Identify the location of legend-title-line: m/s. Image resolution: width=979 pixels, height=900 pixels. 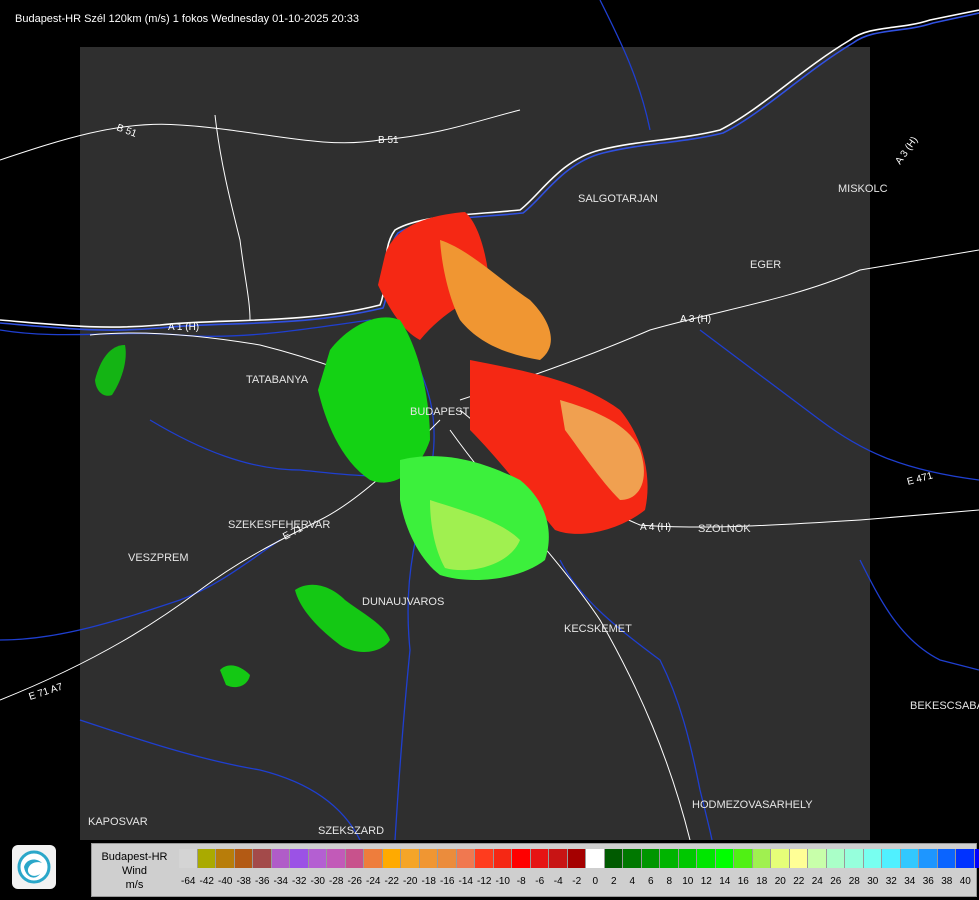
(134, 885).